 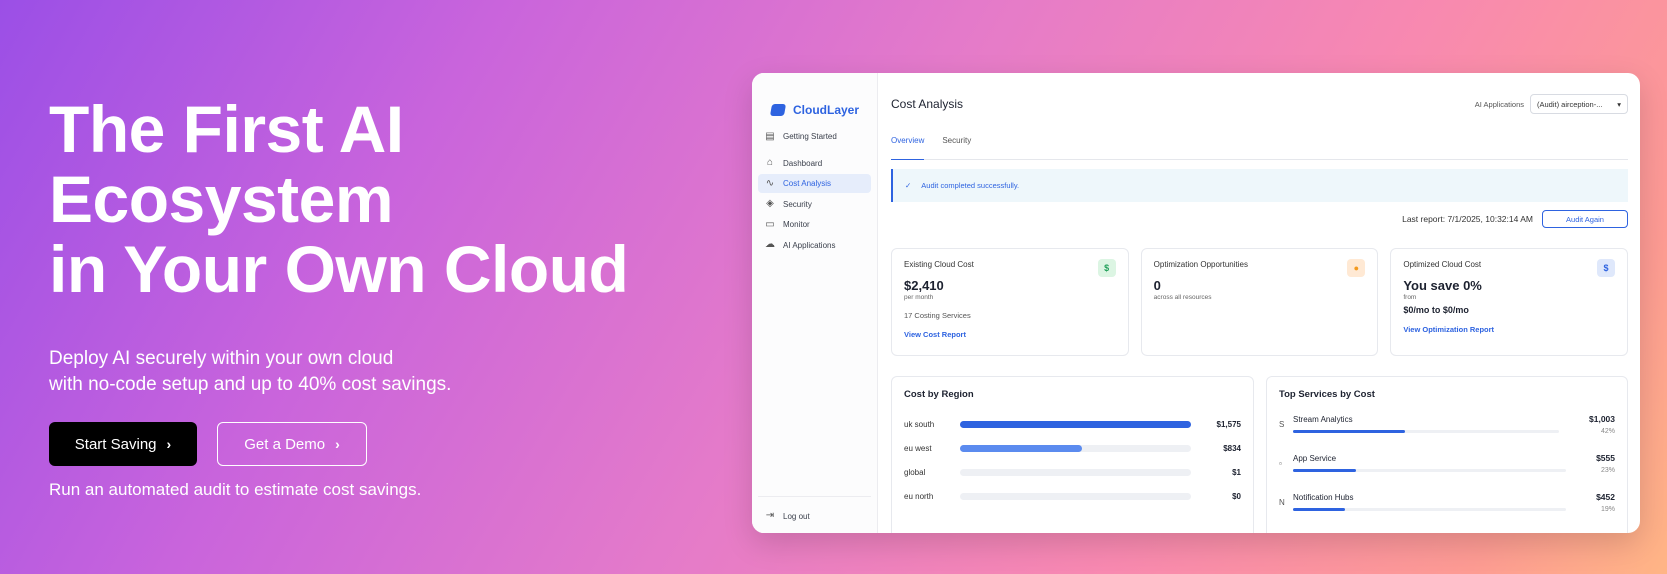 I want to click on sidebar-item-ai-applications: ☁ AI Applications, so click(x=814, y=245).